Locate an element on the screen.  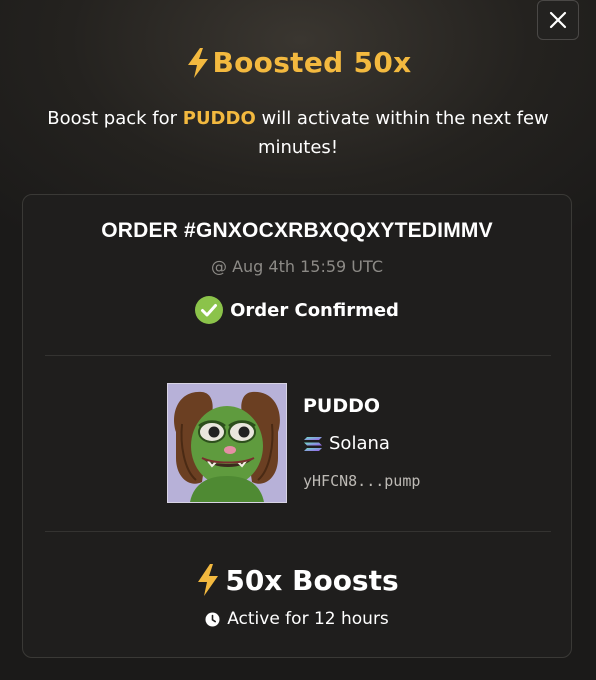
token-avatar is located at coordinates (227, 443).